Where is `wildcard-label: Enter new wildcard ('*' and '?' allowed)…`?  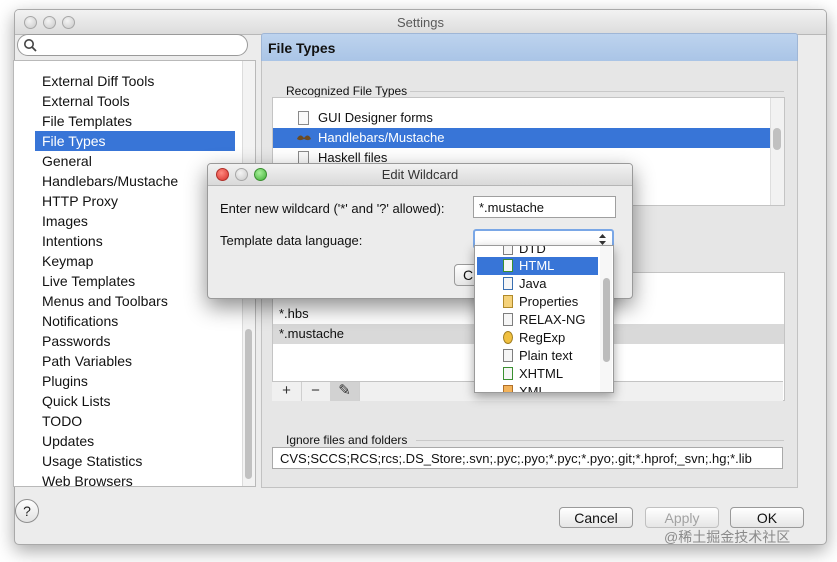
wildcard-label: Enter new wildcard ('*' and '?' allowed)… is located at coordinates (332, 208).